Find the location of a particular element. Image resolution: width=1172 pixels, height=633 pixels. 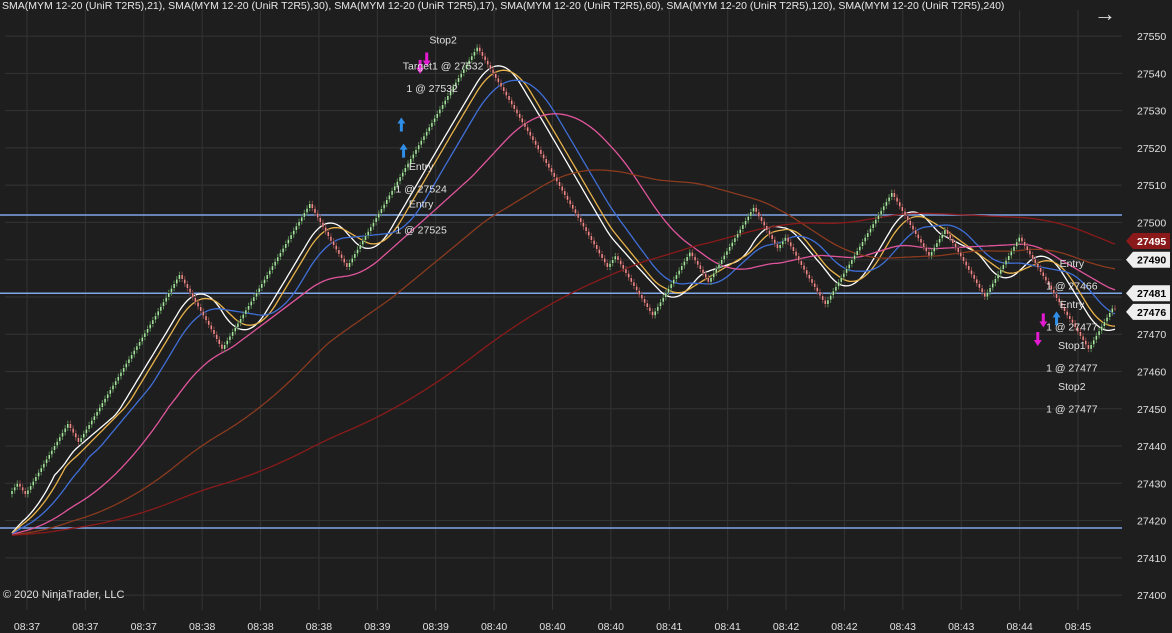

trade-annotation-label: 1 @ 27477 is located at coordinates (1072, 327).